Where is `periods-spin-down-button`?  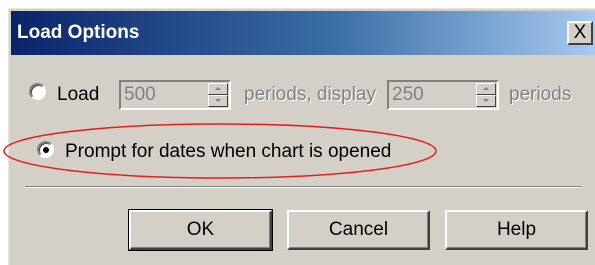 periods-spin-down-button is located at coordinates (218, 101).